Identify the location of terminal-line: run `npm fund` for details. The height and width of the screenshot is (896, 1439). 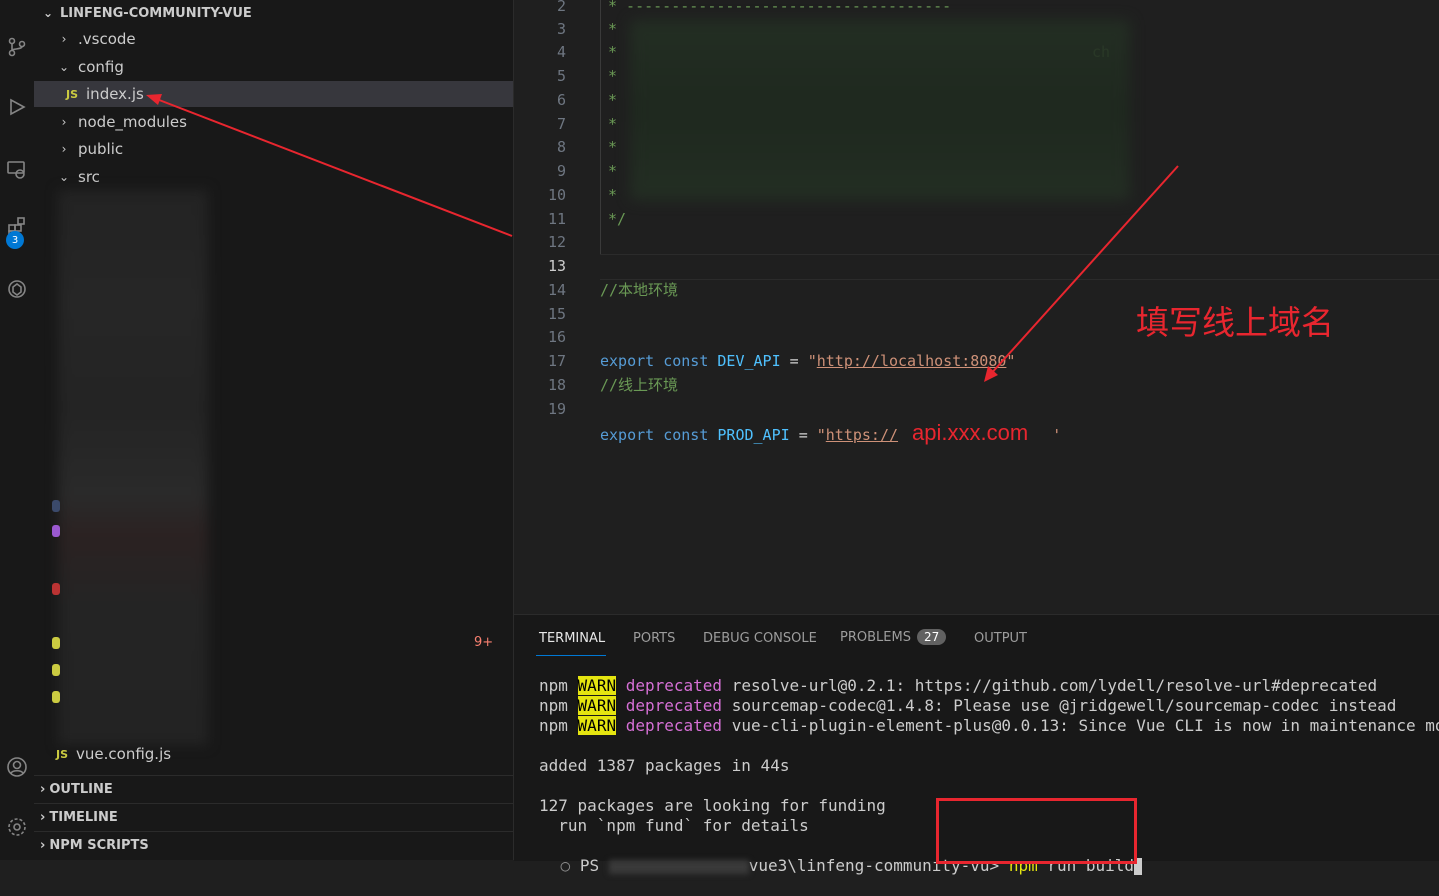
(674, 825).